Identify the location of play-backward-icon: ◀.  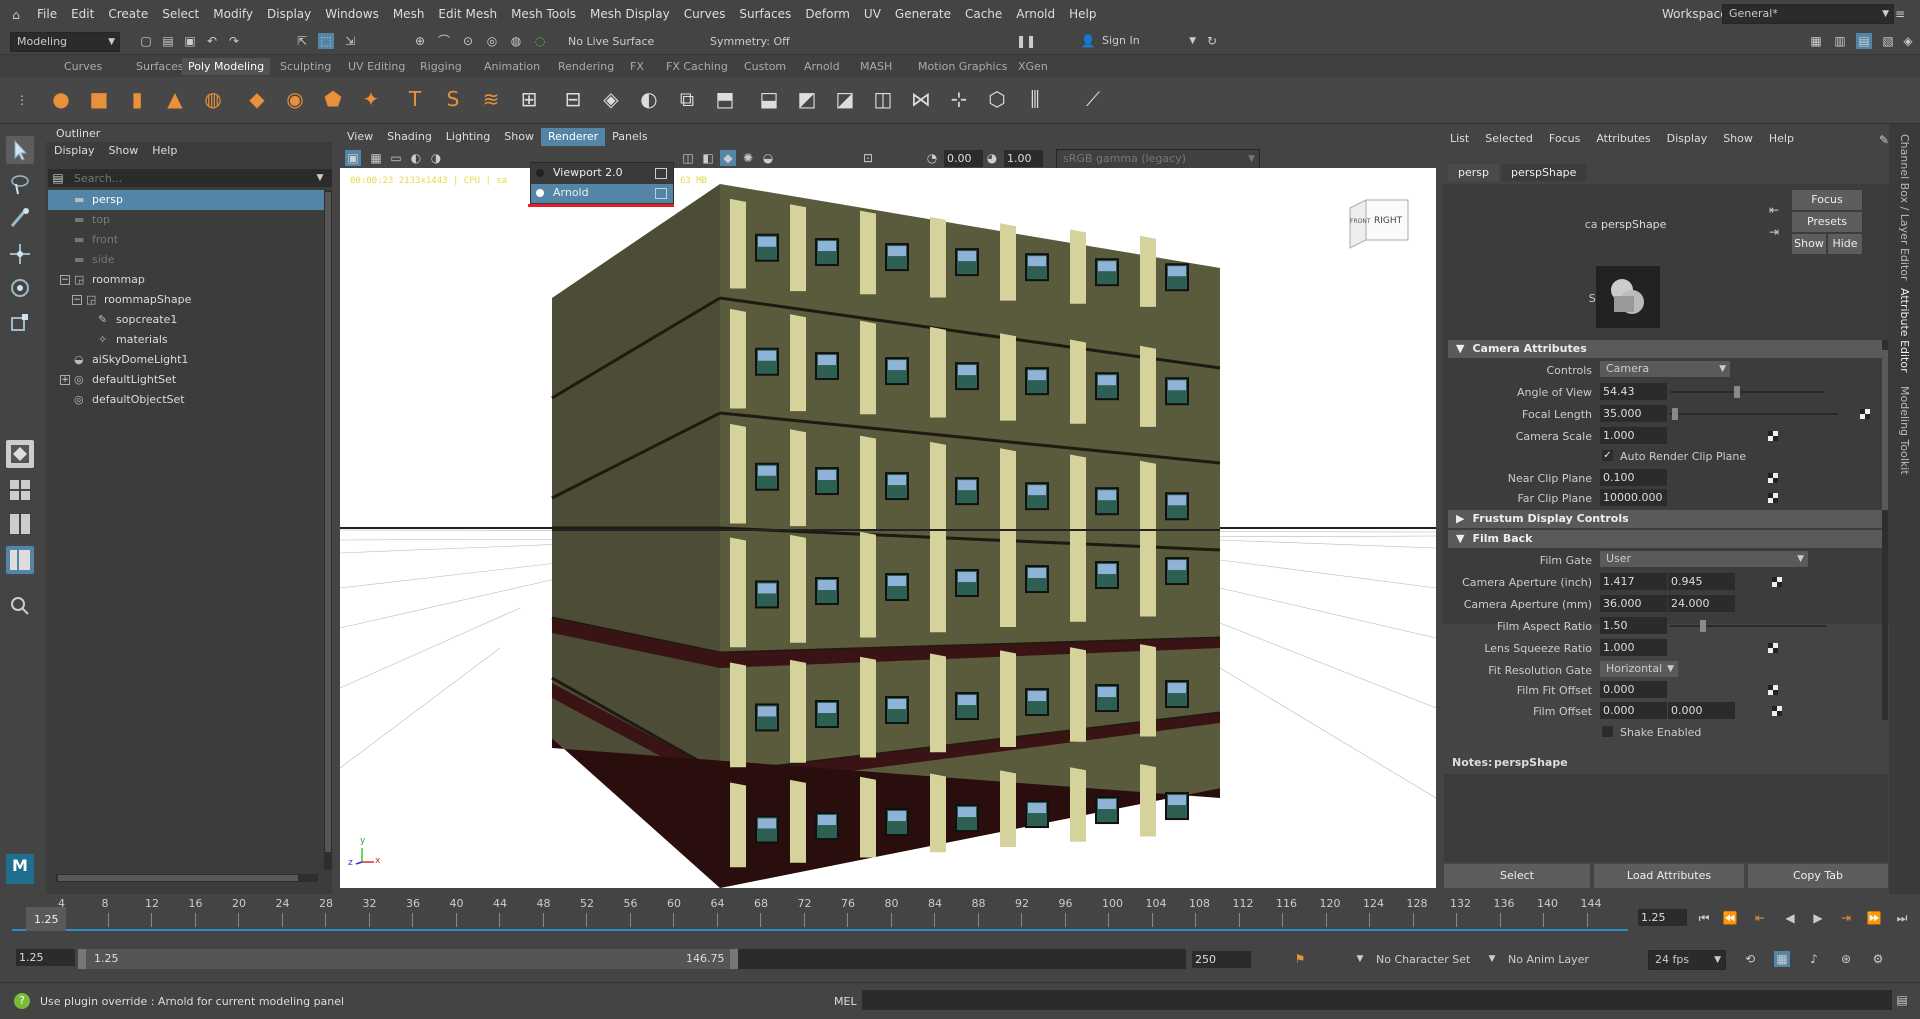
(1790, 918).